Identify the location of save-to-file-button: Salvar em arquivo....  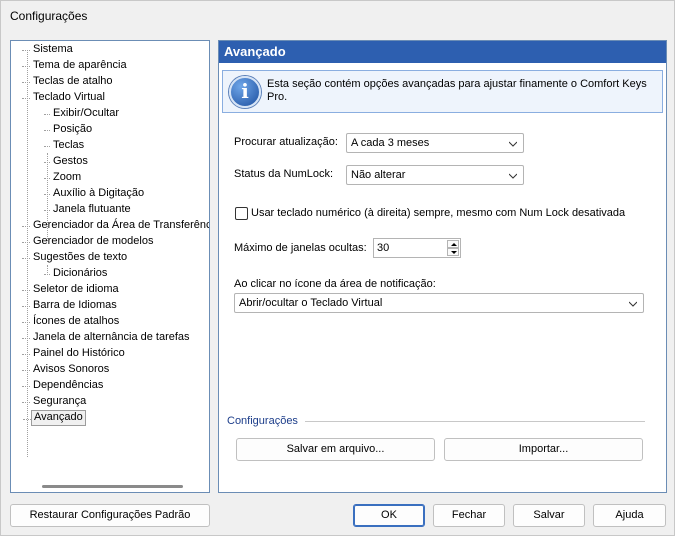
(335, 449).